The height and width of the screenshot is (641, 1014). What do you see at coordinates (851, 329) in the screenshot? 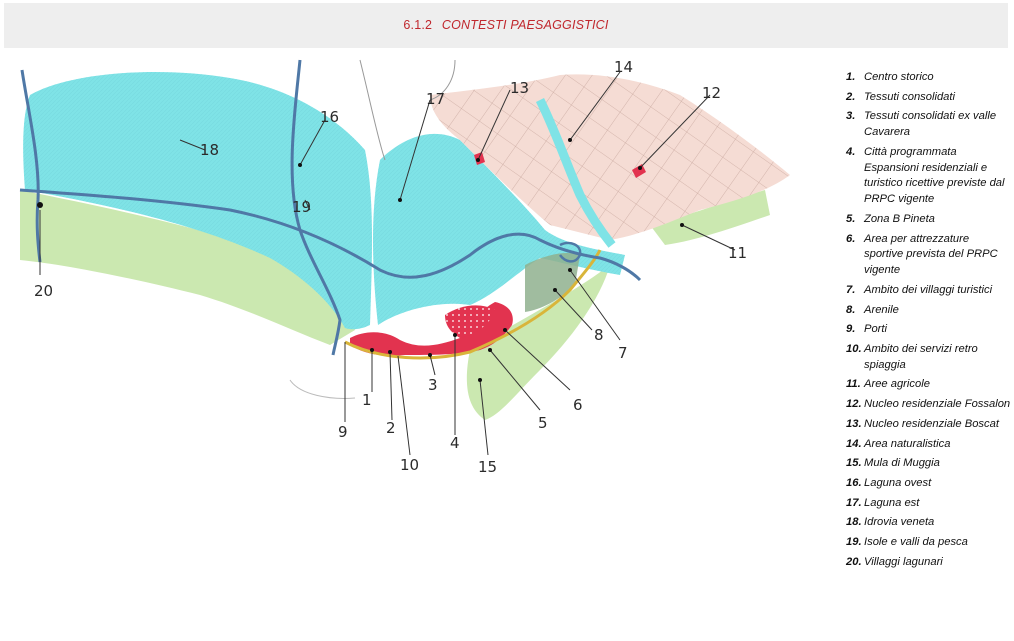
I see `legend-item-number: 9.` at bounding box center [851, 329].